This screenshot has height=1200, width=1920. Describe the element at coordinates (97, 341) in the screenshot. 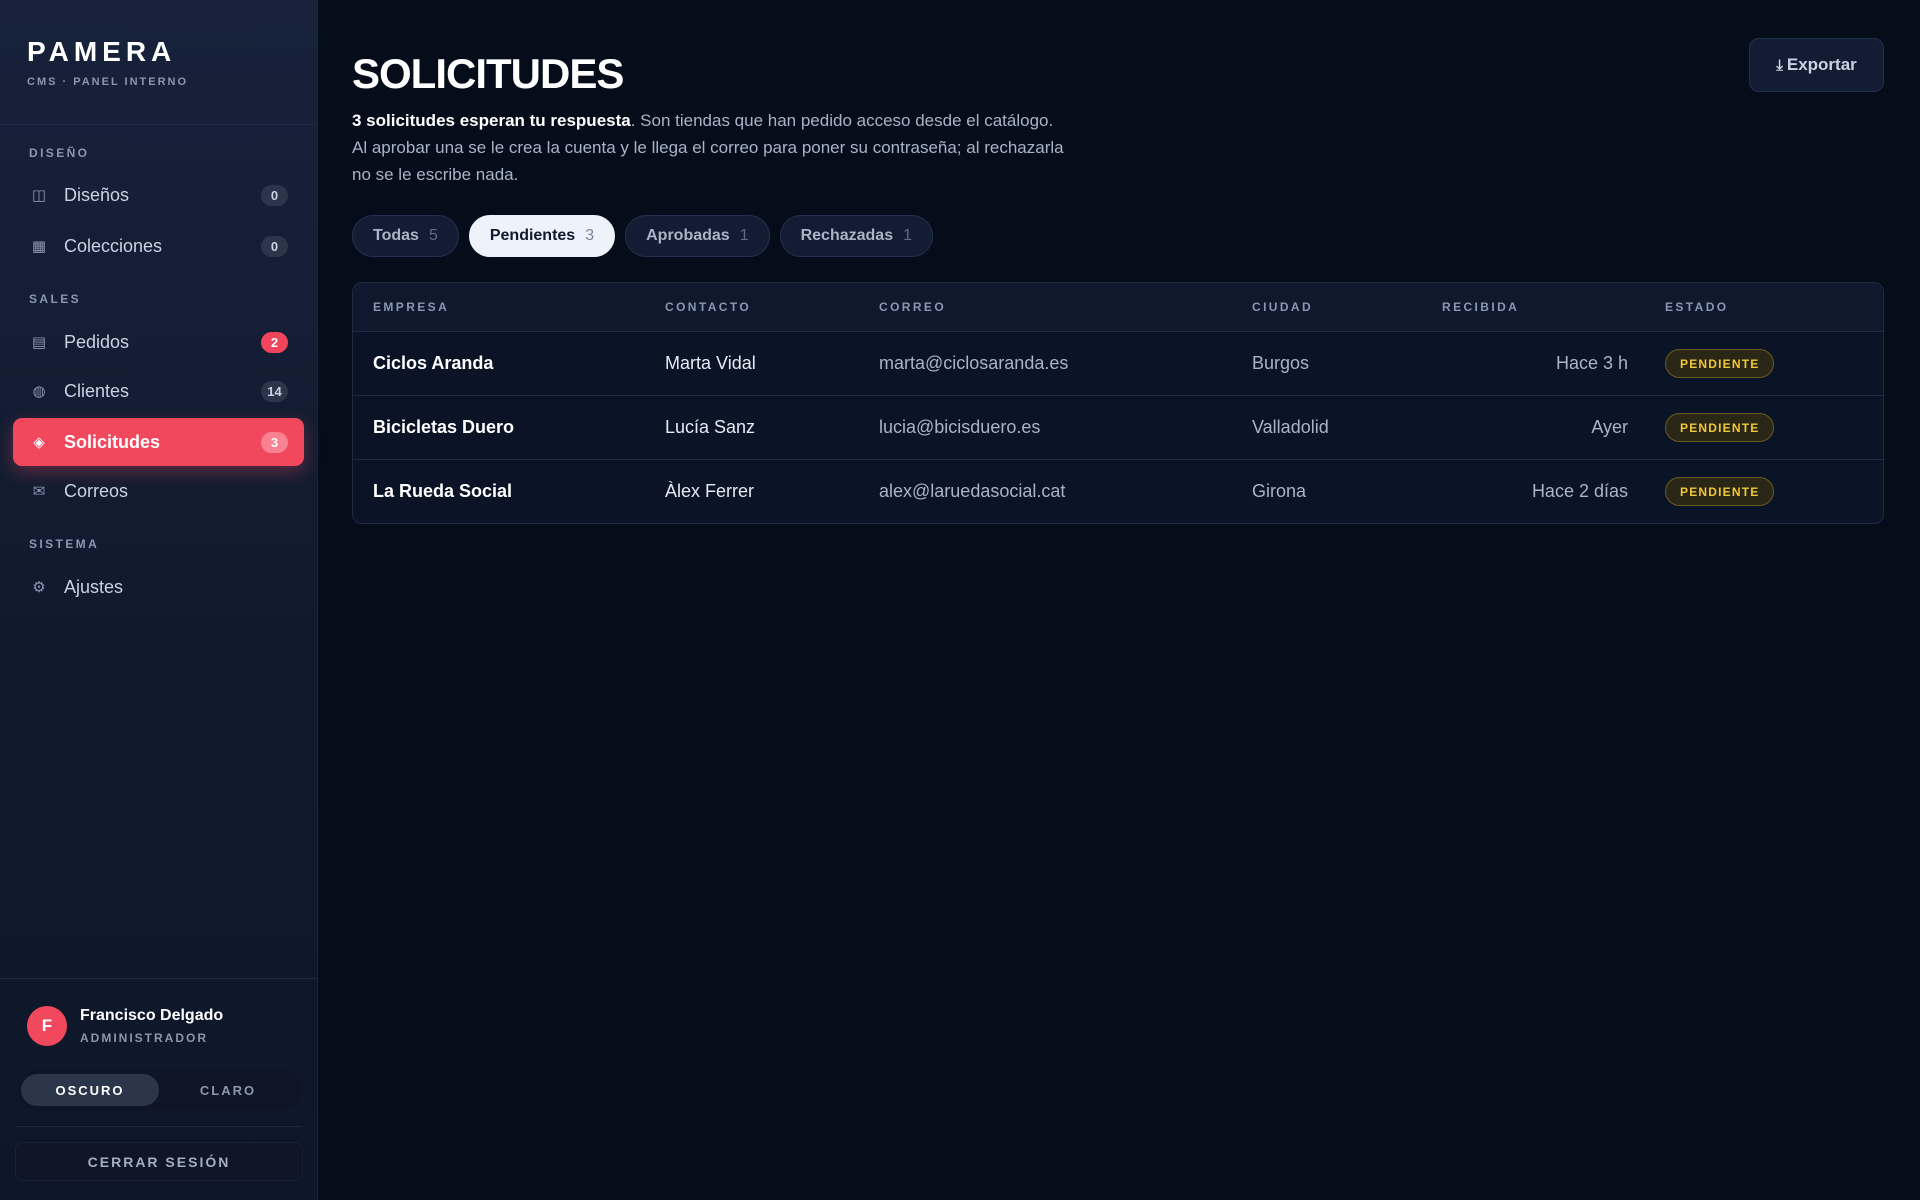

I see `sidebar-item-label: Pedidos` at that location.